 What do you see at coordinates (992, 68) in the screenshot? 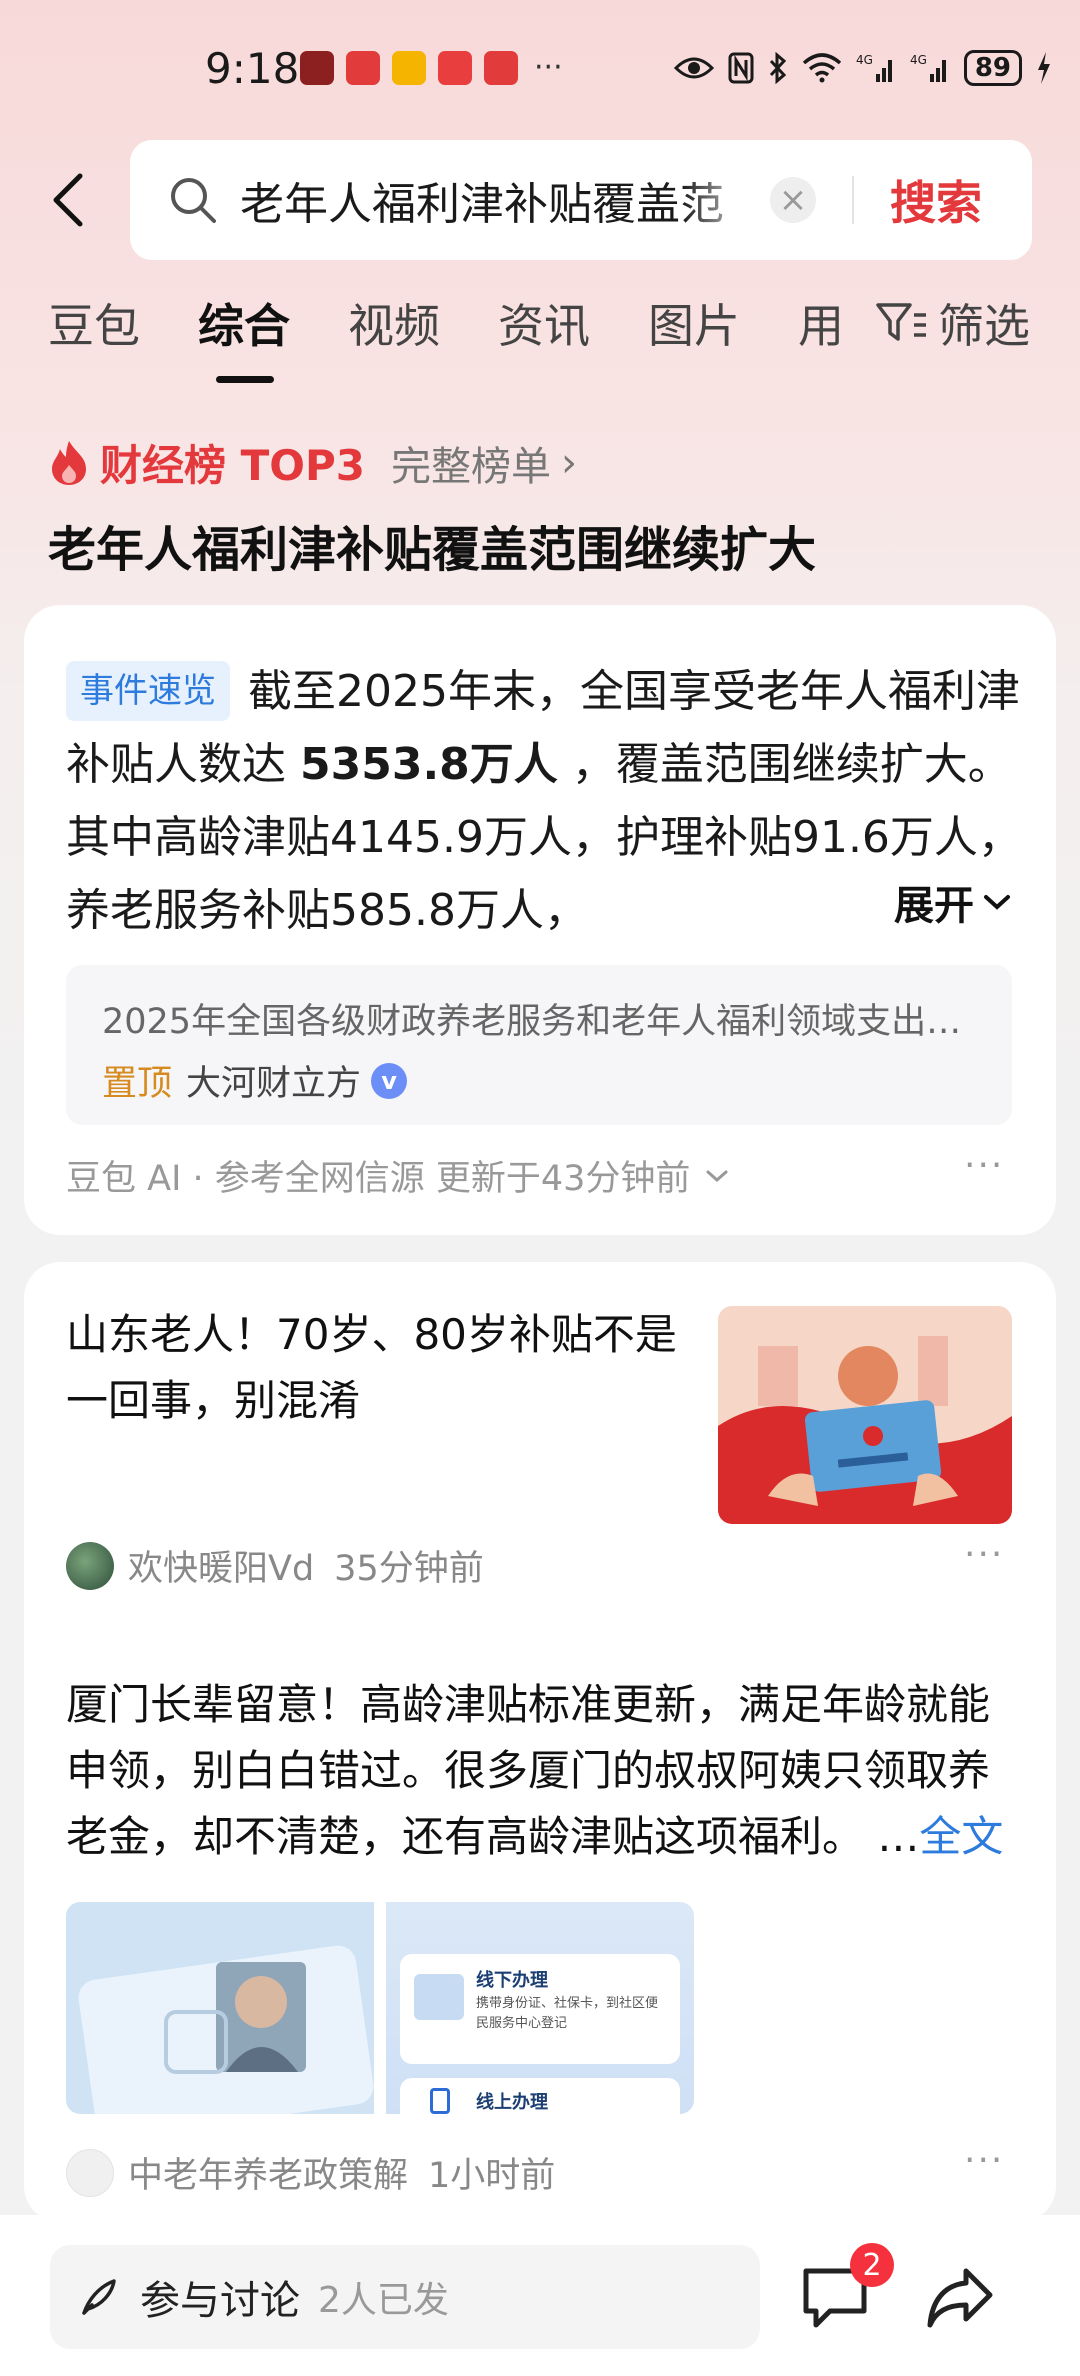
I see `battery-indicator: 89` at bounding box center [992, 68].